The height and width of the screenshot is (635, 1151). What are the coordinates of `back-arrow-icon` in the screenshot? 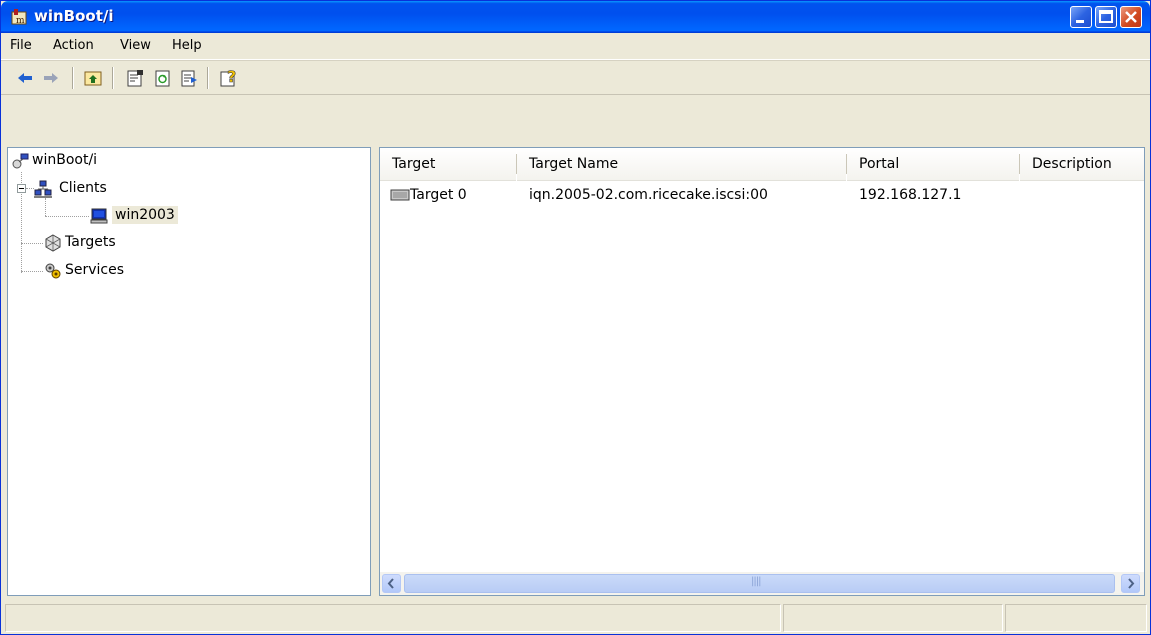 It's located at (25, 78).